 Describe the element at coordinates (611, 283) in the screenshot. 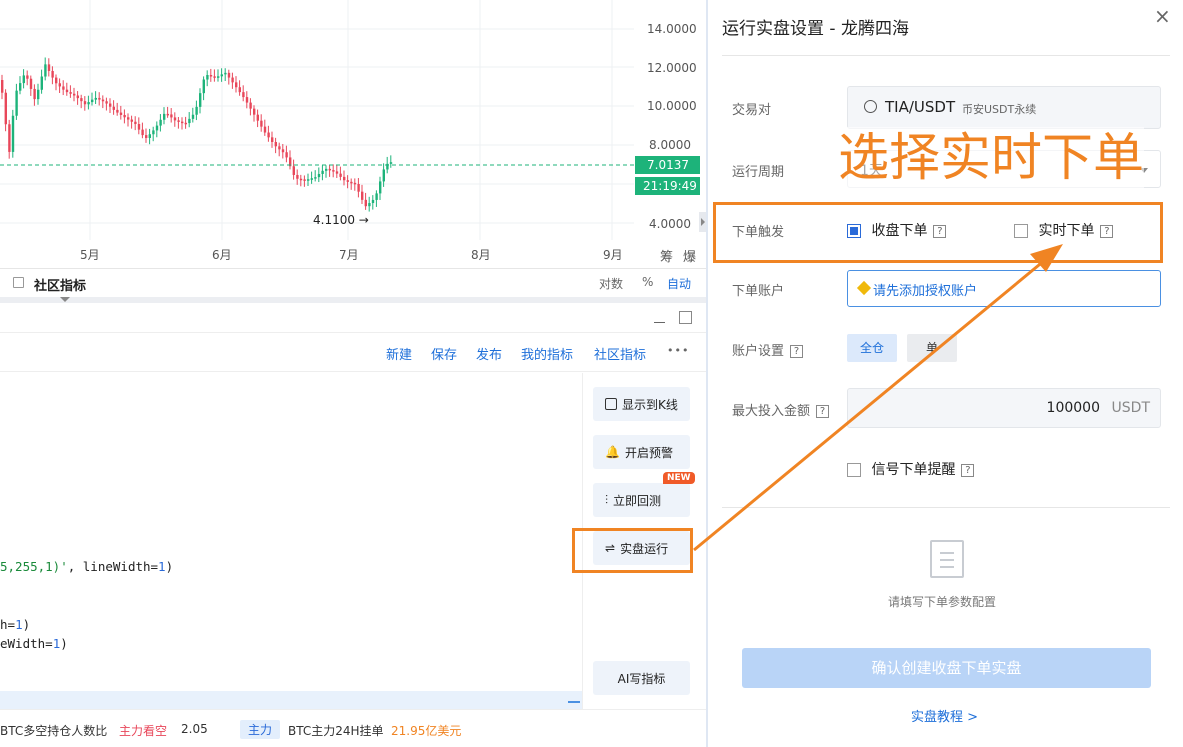

I see `log-scale-button: 对数` at that location.